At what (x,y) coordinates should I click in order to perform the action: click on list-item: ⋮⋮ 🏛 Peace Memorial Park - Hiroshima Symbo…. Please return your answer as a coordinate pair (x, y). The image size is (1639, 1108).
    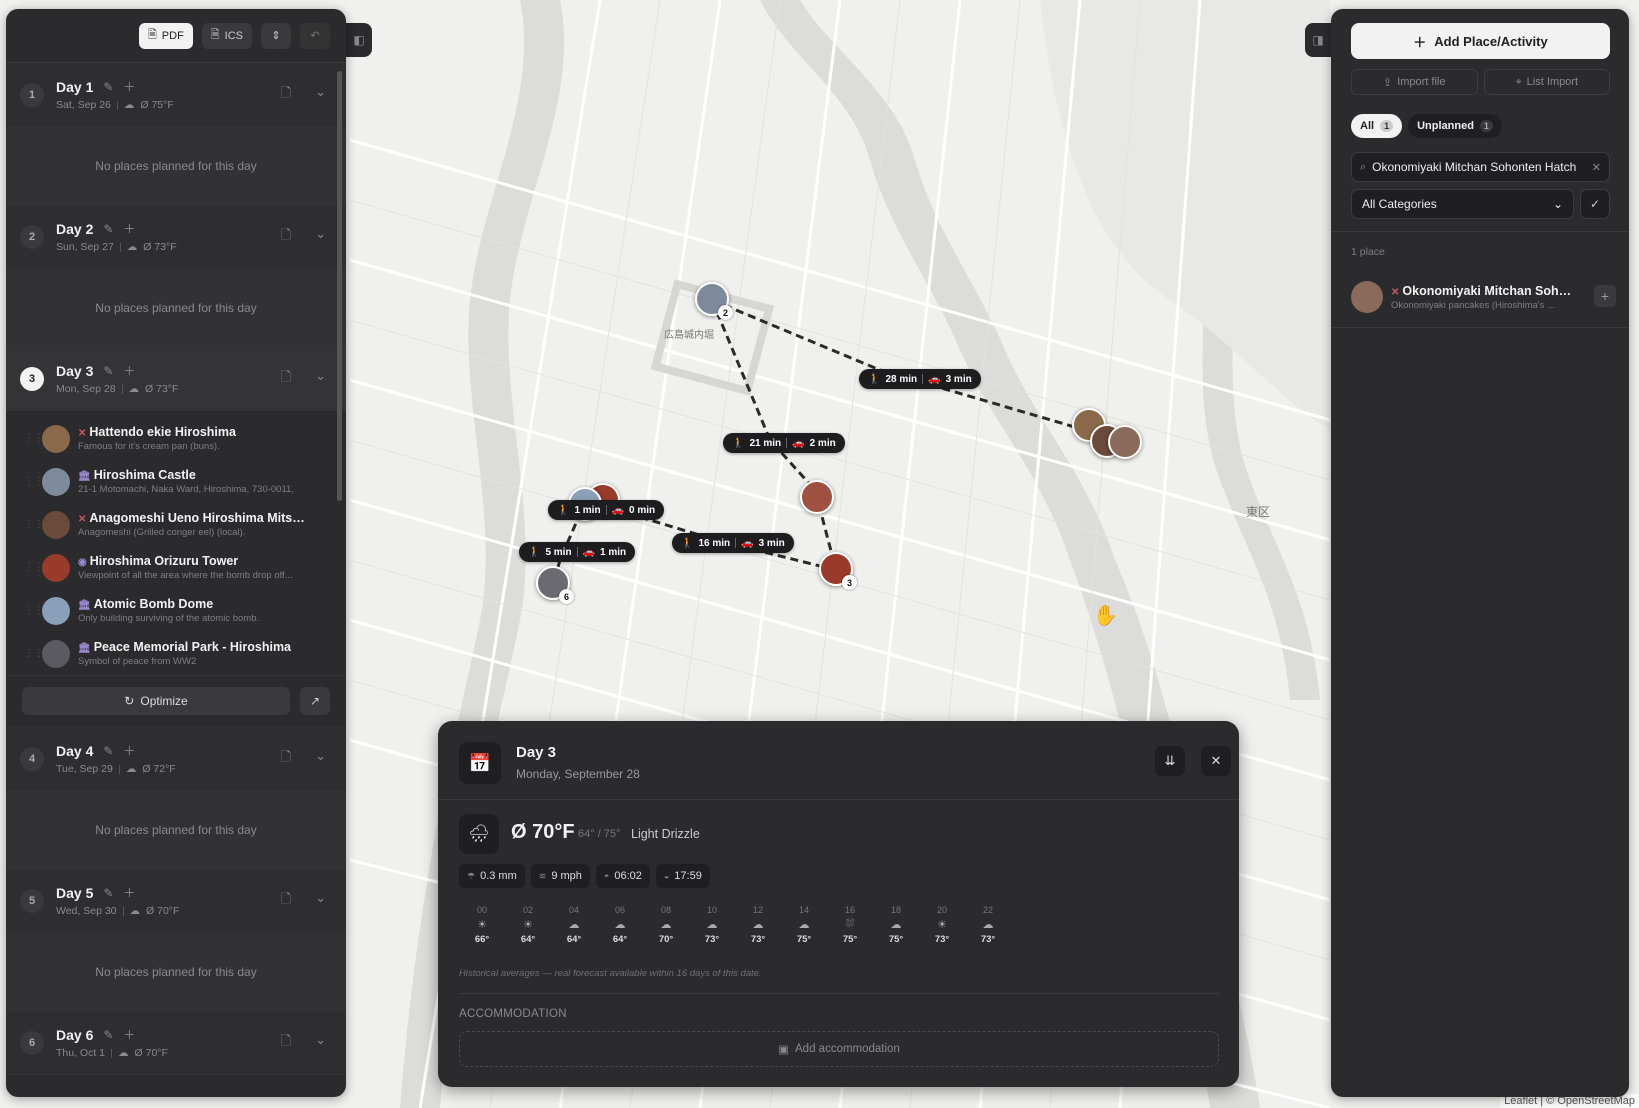
    Looking at the image, I should click on (176, 653).